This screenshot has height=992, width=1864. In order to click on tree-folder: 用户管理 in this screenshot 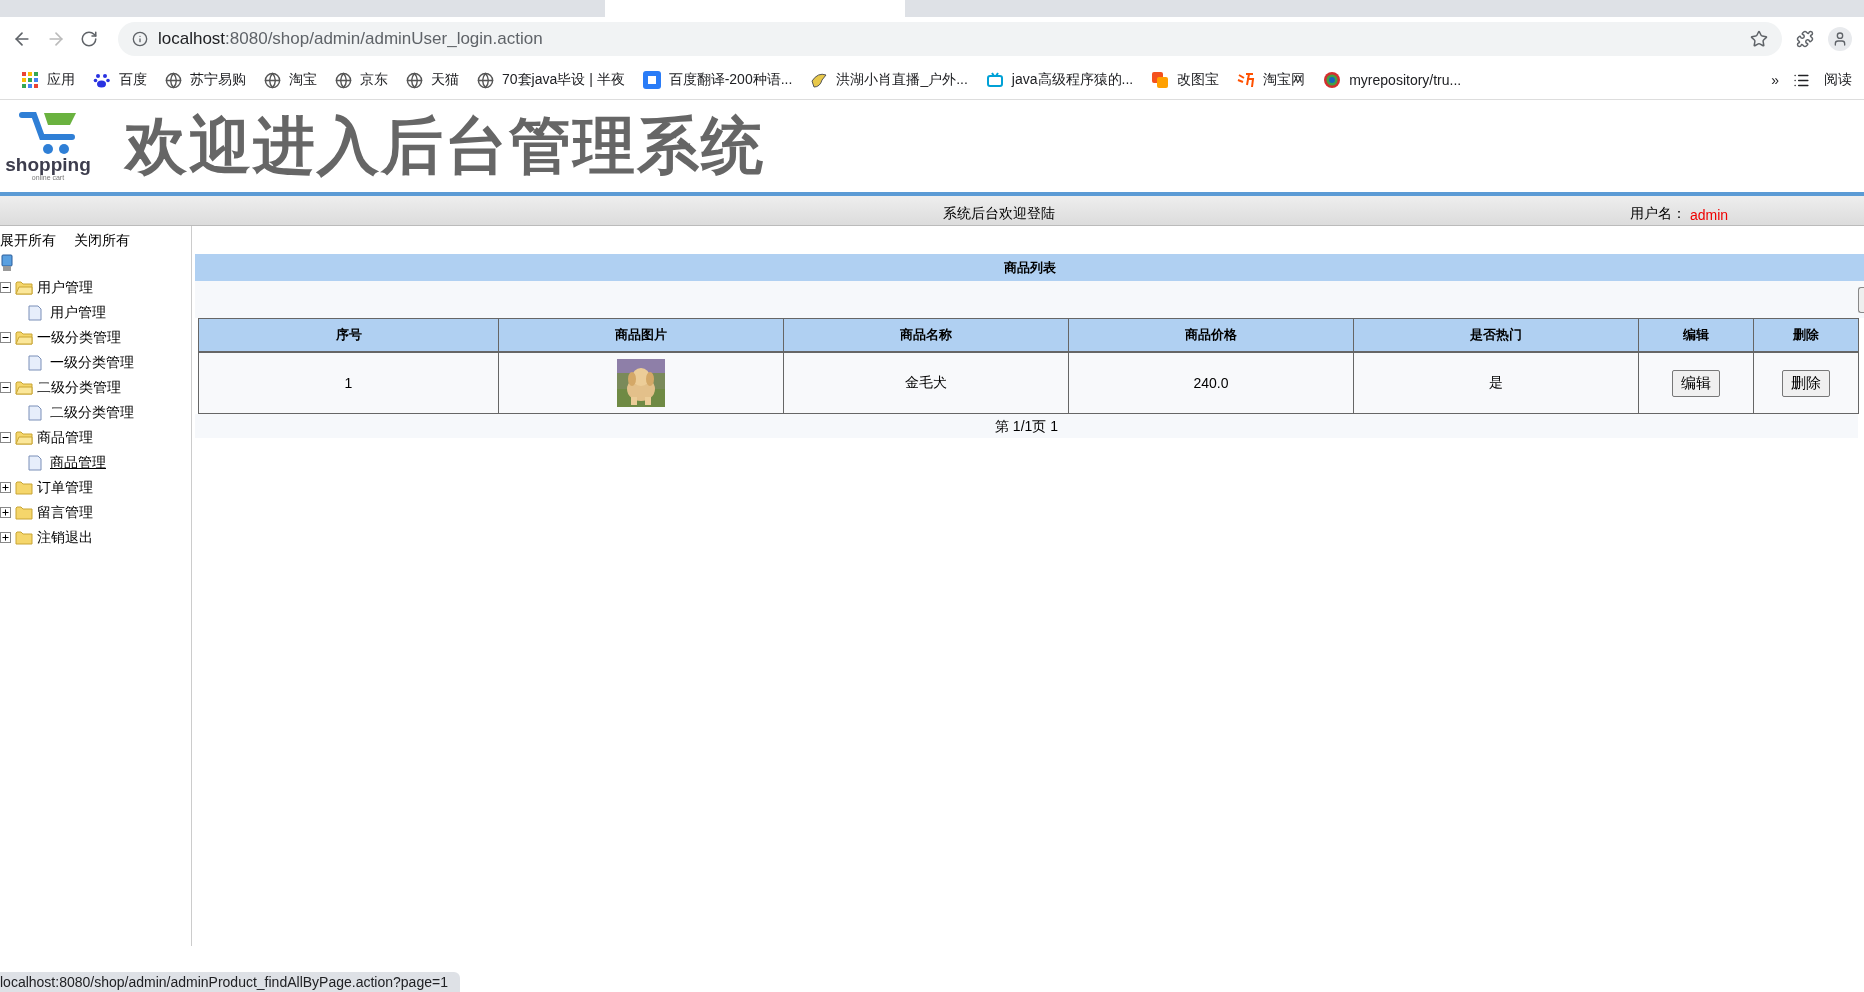, I will do `click(65, 287)`.